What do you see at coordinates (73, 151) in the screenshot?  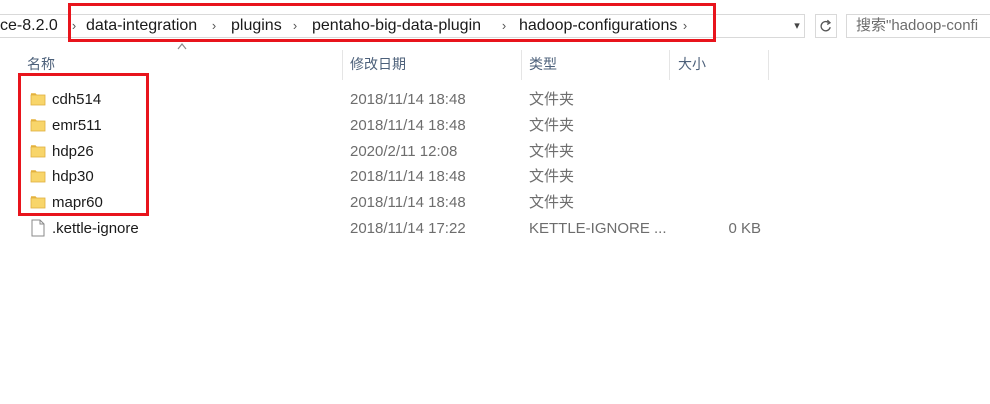 I see `file-name: hdp26` at bounding box center [73, 151].